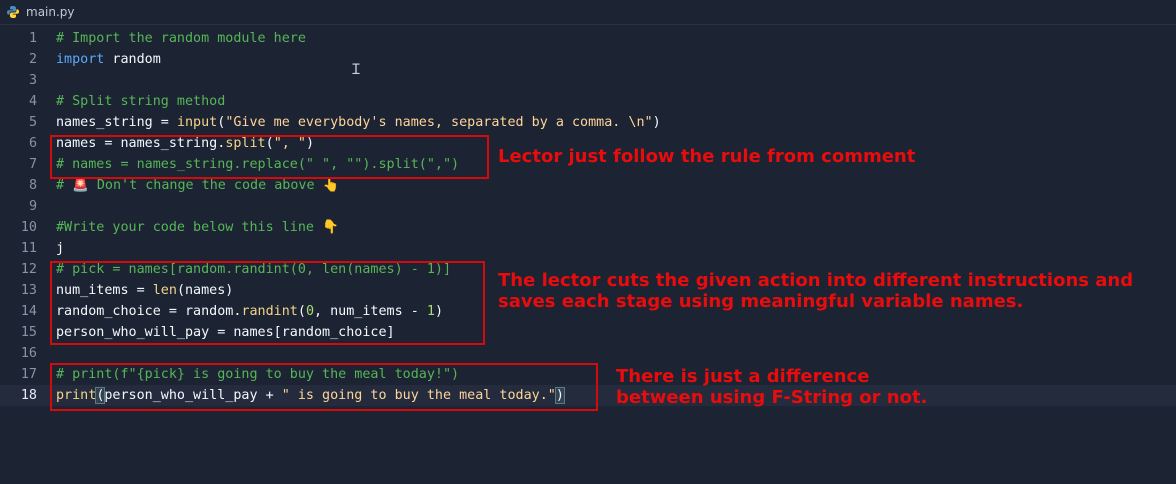 The width and height of the screenshot is (1176, 484). What do you see at coordinates (149, 311) in the screenshot?
I see `code-token: random_choice = random.` at bounding box center [149, 311].